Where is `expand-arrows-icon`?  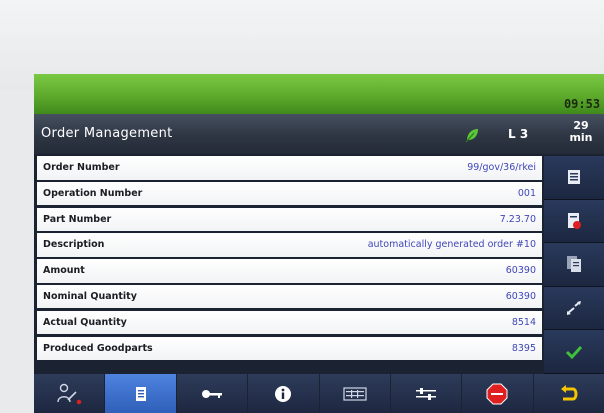
expand-arrows-icon is located at coordinates (574, 308).